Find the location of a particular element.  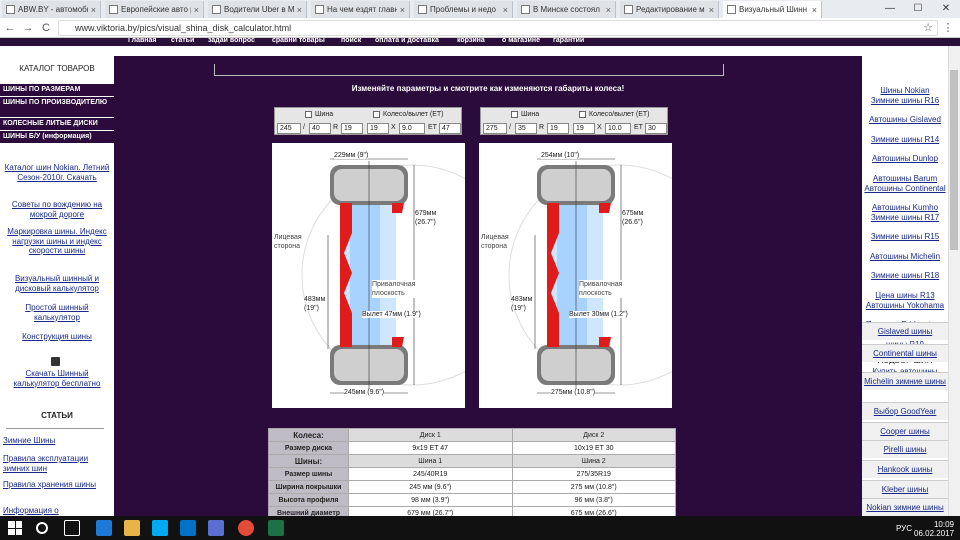

right-link: Автошины Barum is located at coordinates (905, 179).